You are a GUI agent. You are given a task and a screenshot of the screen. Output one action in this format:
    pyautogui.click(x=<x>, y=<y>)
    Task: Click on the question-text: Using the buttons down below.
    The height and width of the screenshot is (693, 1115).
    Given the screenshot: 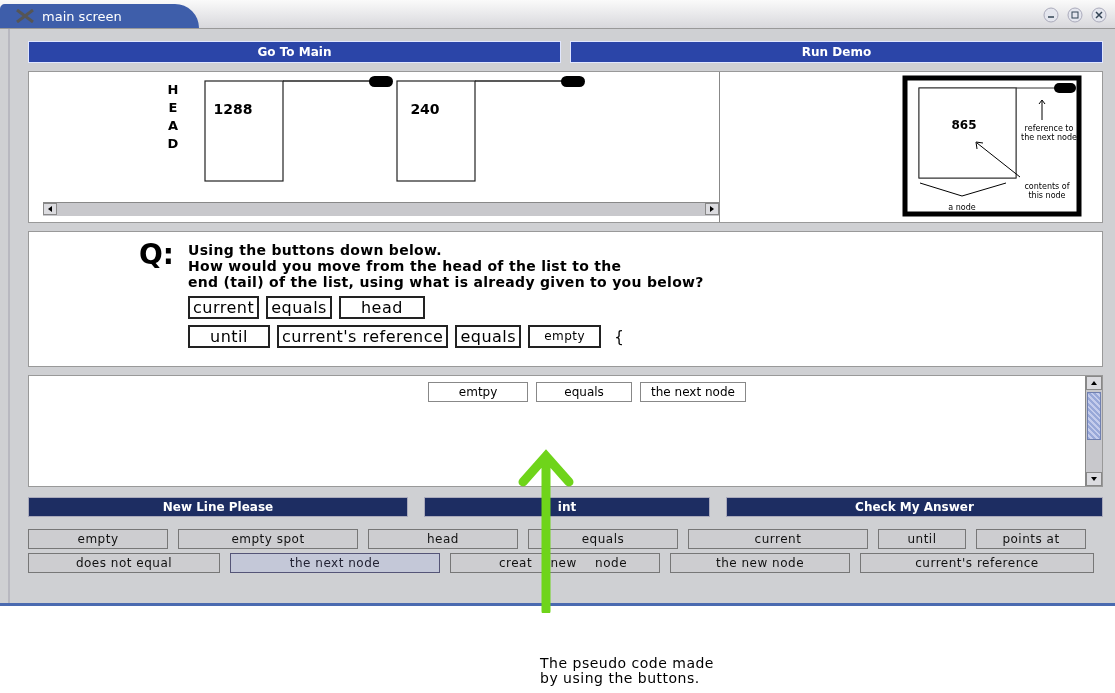 What is the action you would take?
    pyautogui.click(x=315, y=250)
    